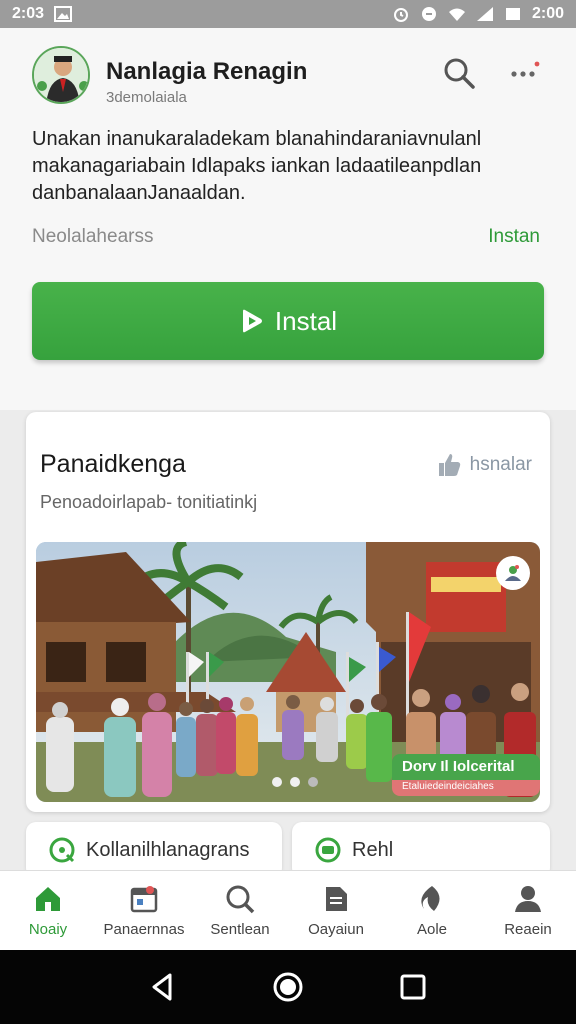 This screenshot has width=576, height=1024. What do you see at coordinates (500, 464) in the screenshot?
I see `feature-card-action-label: hsnalar` at bounding box center [500, 464].